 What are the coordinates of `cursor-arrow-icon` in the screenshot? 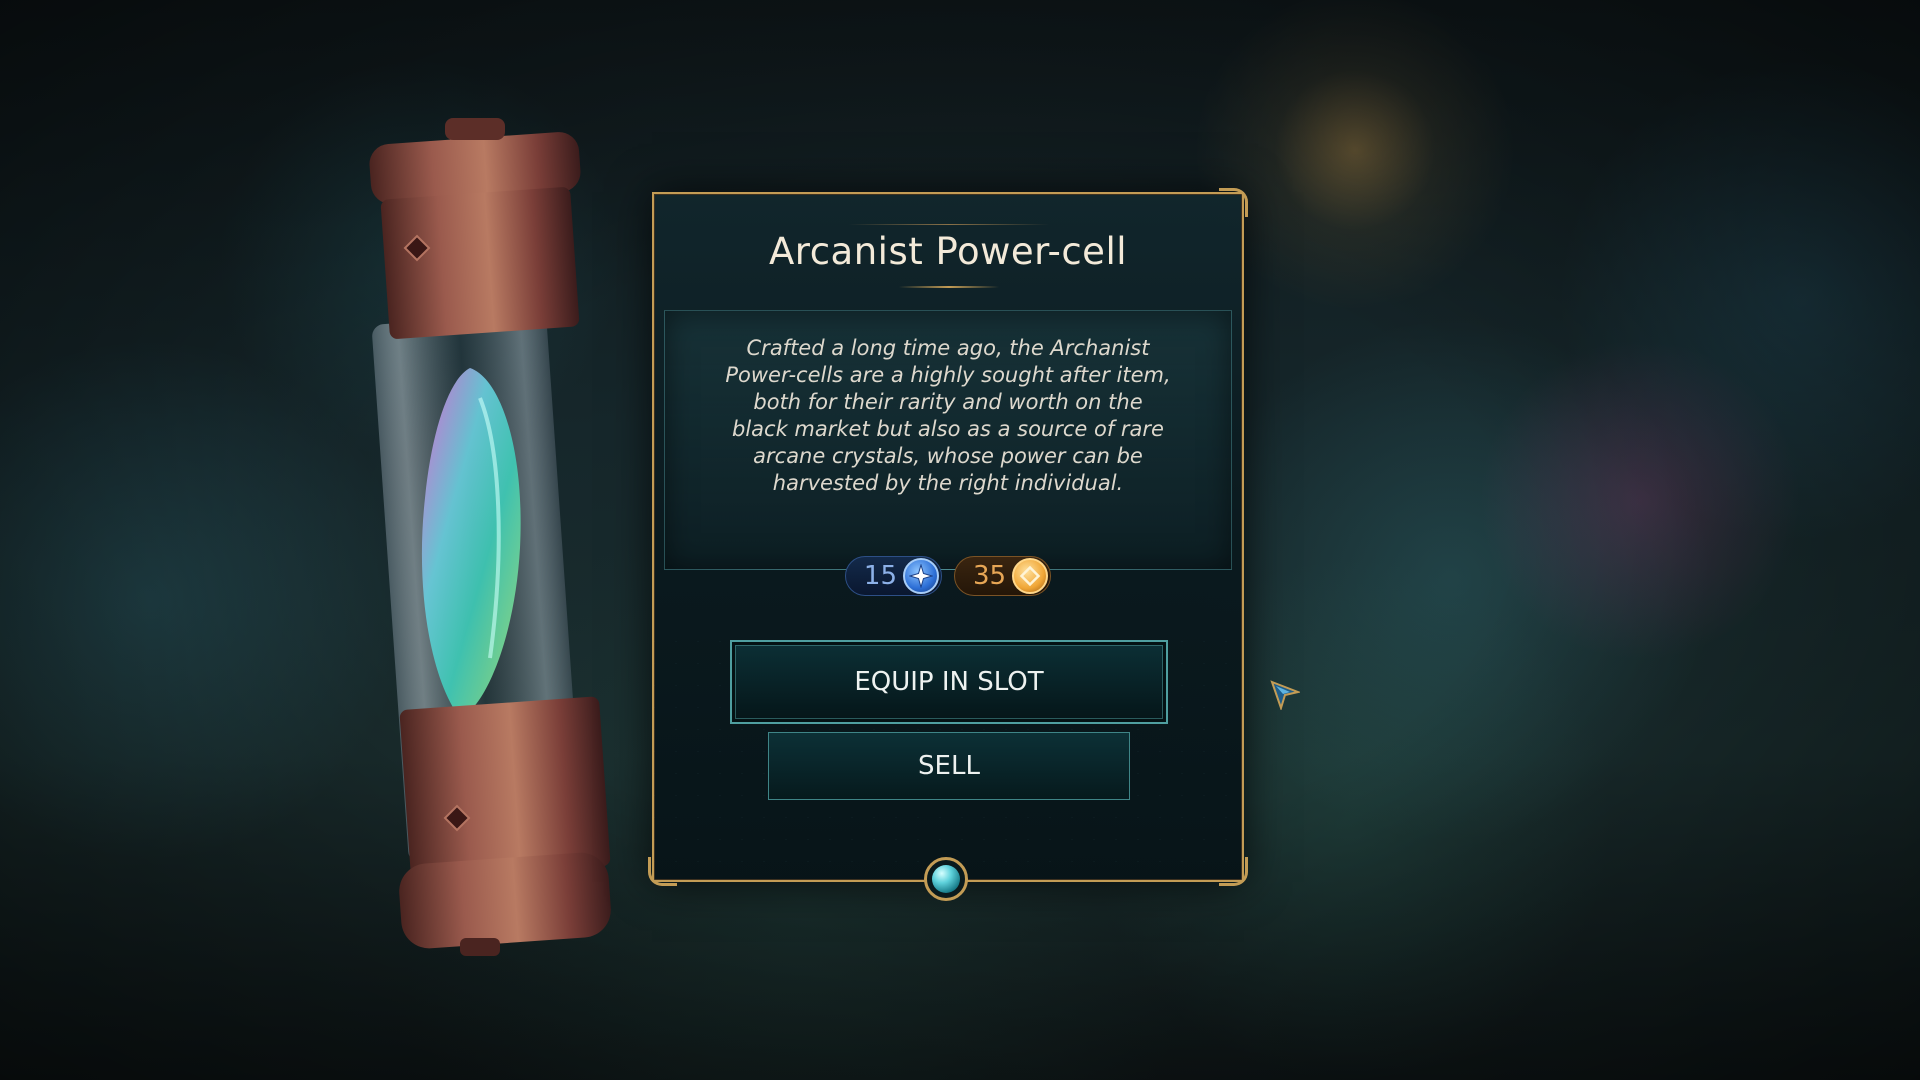 It's located at (1286, 696).